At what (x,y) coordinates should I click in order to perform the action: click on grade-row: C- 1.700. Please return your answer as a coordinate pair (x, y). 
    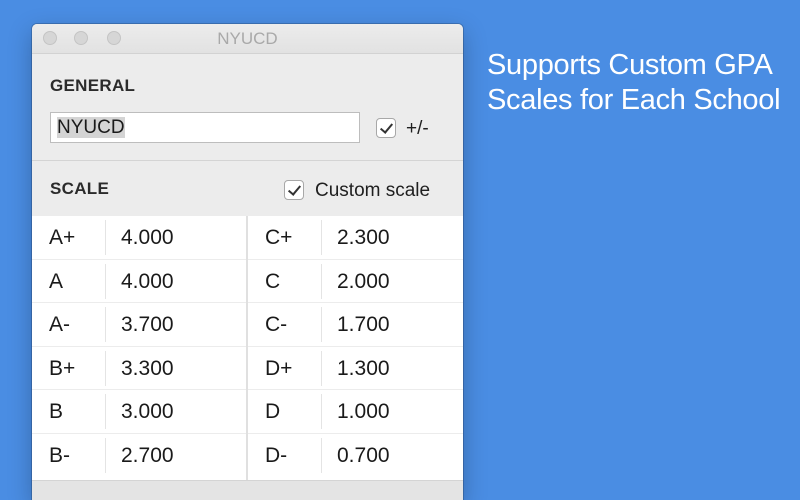
    Looking at the image, I should click on (355, 325).